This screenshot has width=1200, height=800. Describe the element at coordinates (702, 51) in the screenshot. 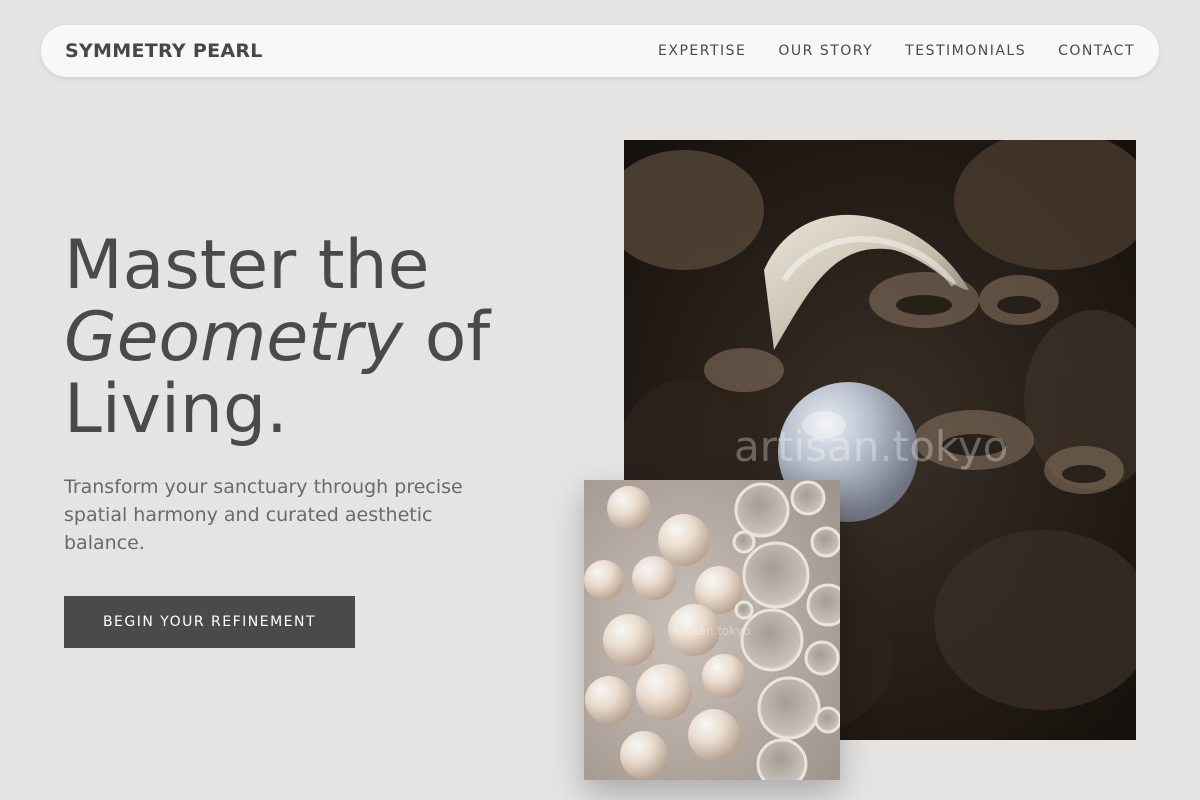

I see `nav-link-expertise: EXPERTISE` at that location.